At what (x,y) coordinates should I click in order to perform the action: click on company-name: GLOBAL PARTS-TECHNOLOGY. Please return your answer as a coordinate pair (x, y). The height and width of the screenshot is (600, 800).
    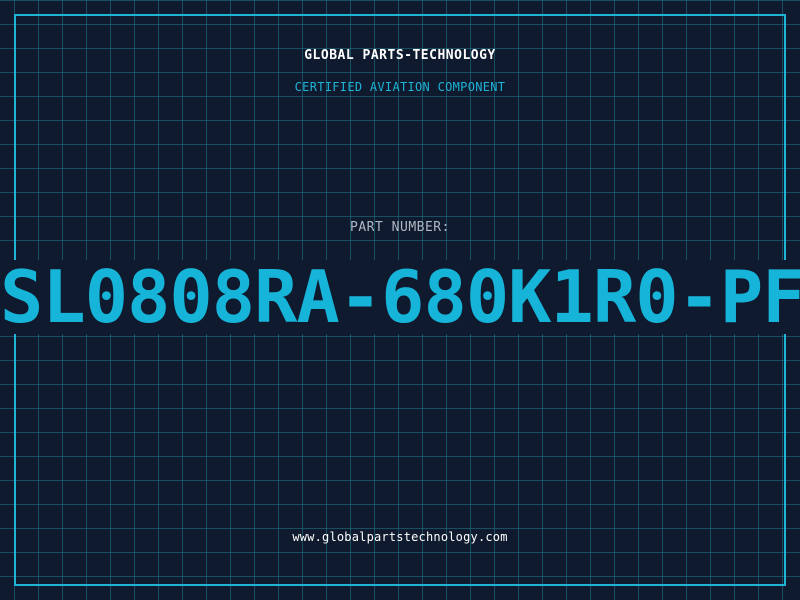
    Looking at the image, I should click on (400, 55).